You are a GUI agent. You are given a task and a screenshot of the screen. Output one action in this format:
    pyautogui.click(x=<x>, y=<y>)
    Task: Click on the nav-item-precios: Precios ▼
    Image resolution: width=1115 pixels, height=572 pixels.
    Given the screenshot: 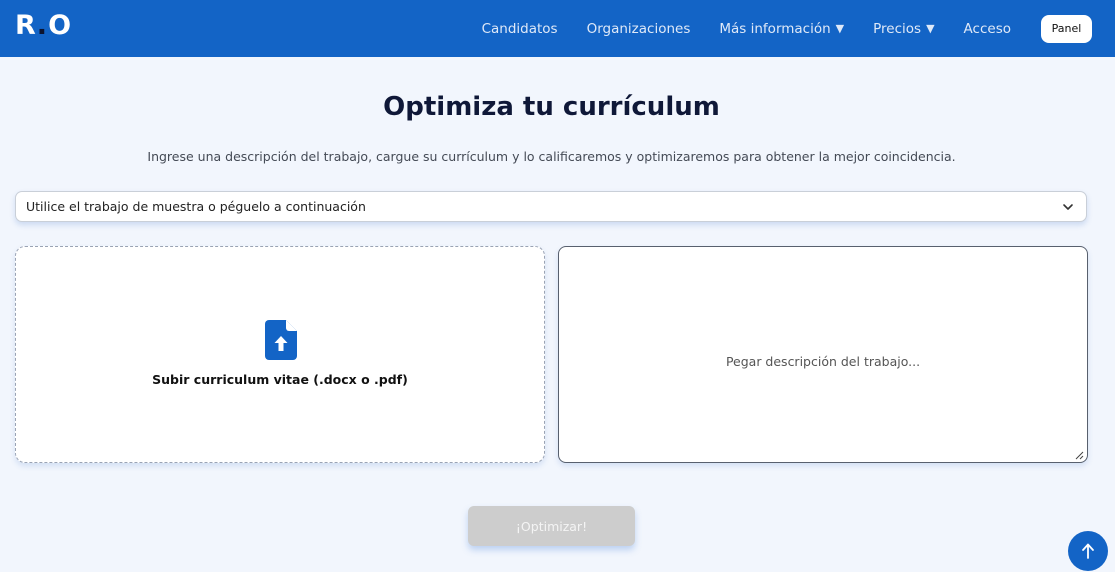 What is the action you would take?
    pyautogui.click(x=903, y=29)
    